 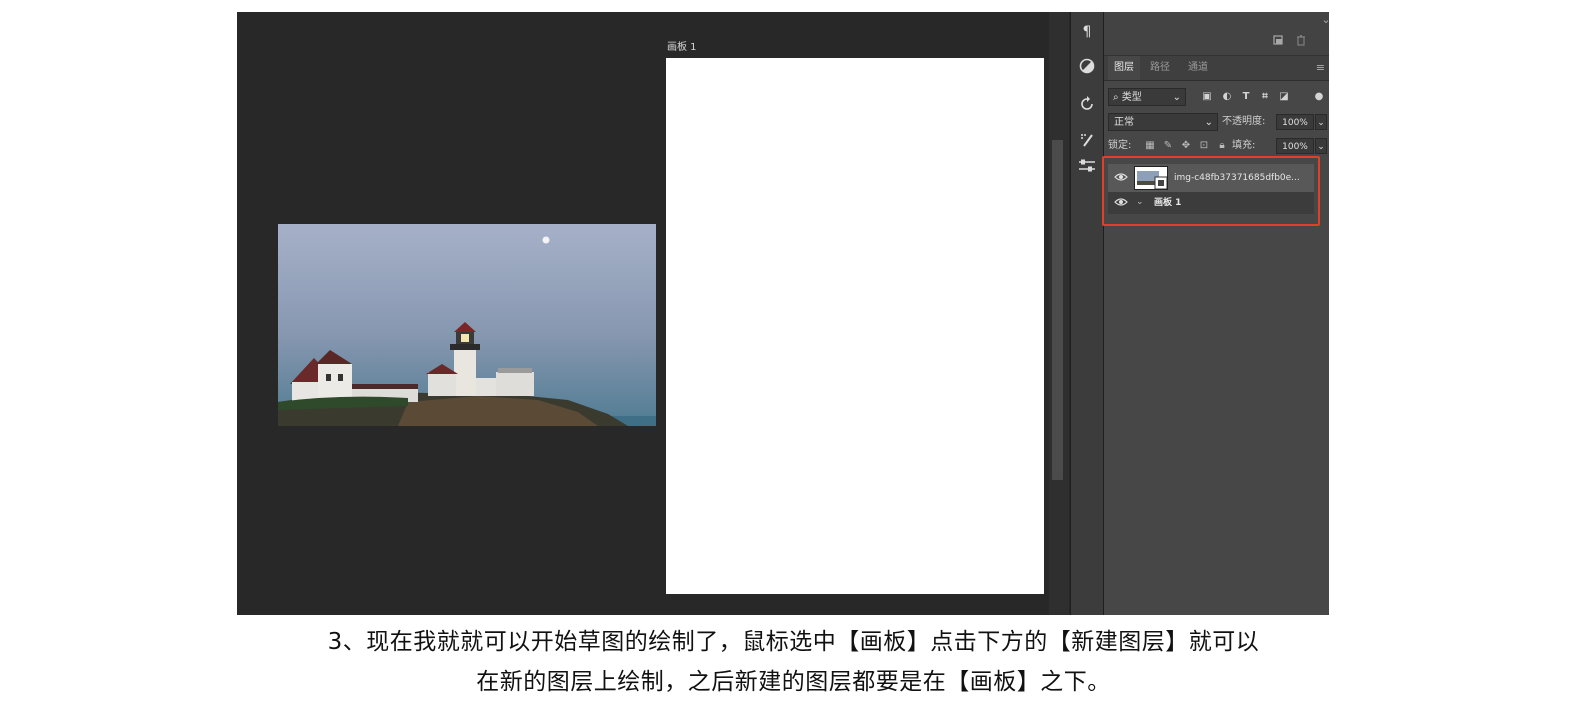 What do you see at coordinates (1278, 40) in the screenshot?
I see `new-artboard-icon` at bounding box center [1278, 40].